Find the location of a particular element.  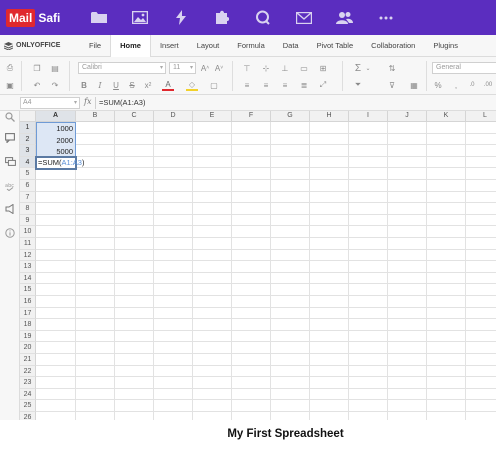

justify-icon: ≣ is located at coordinates (304, 85).